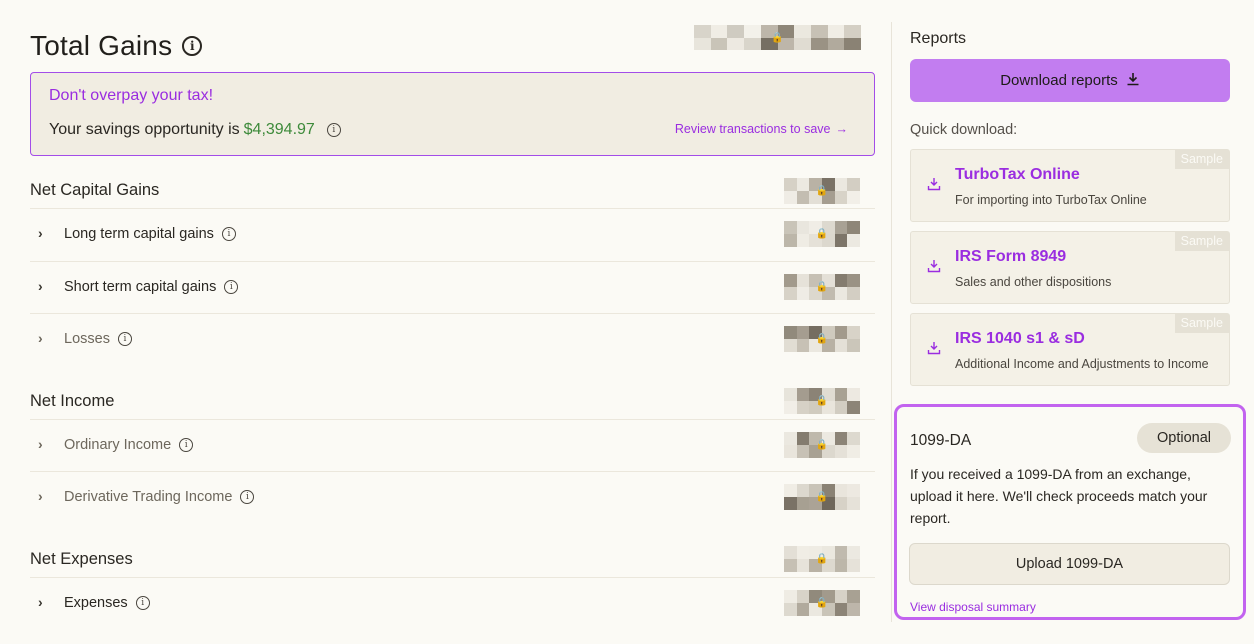  What do you see at coordinates (938, 38) in the screenshot?
I see `reports-title: Reports` at bounding box center [938, 38].